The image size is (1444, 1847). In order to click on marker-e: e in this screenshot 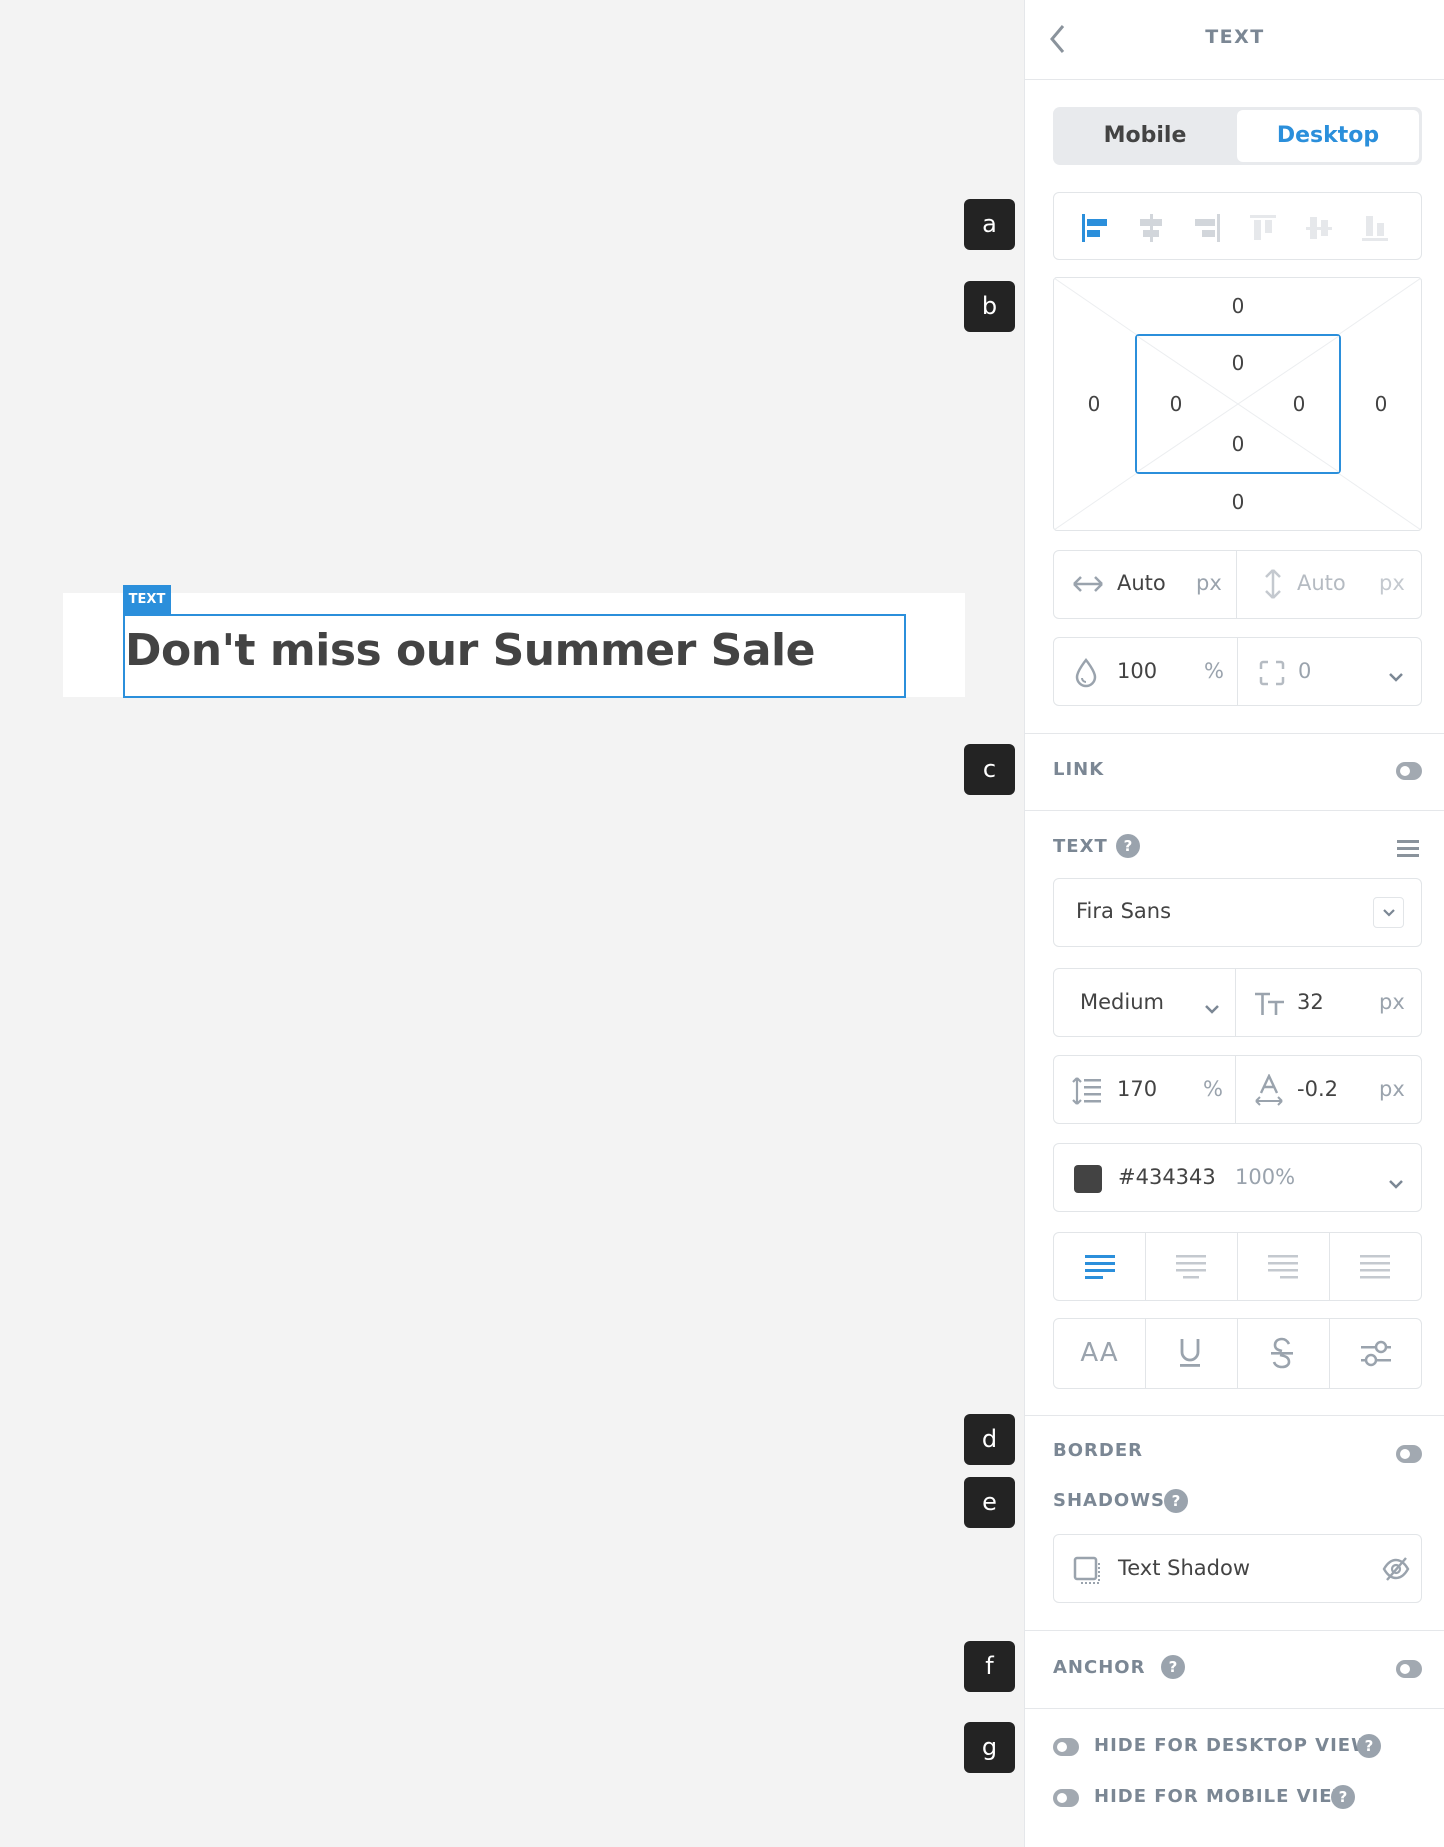, I will do `click(989, 1502)`.